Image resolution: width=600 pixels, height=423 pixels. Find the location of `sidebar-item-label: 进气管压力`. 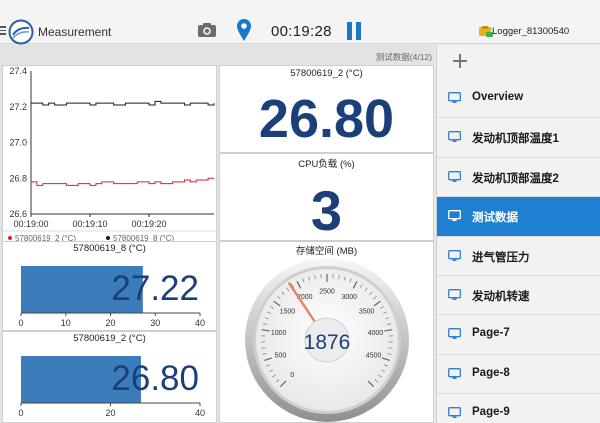

sidebar-item-label: 进气管压力 is located at coordinates (501, 257).